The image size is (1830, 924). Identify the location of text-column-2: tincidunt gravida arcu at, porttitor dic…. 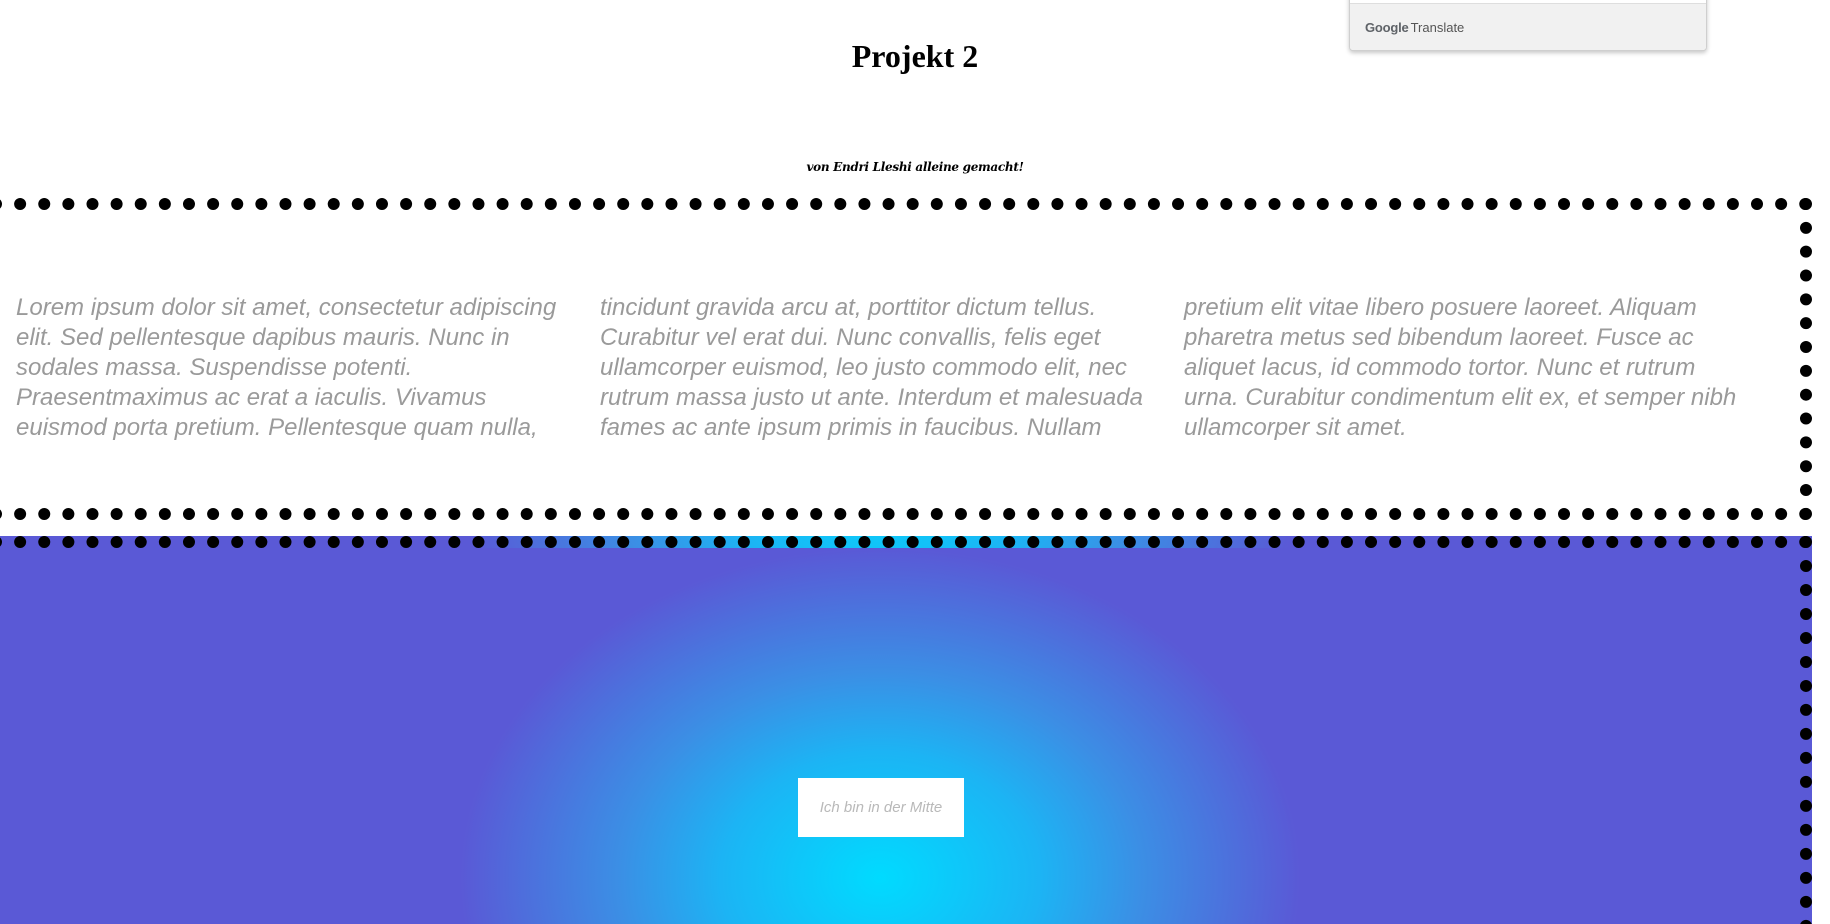
(871, 367).